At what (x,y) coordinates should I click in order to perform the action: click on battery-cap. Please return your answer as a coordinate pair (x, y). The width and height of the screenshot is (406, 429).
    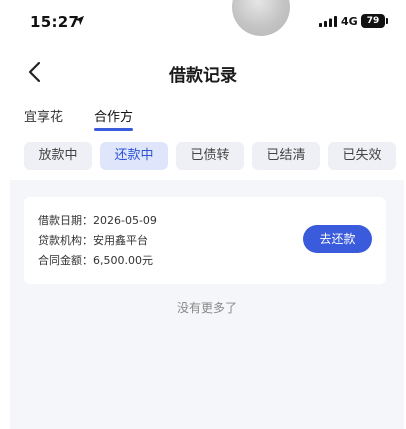
    Looking at the image, I should click on (387, 21).